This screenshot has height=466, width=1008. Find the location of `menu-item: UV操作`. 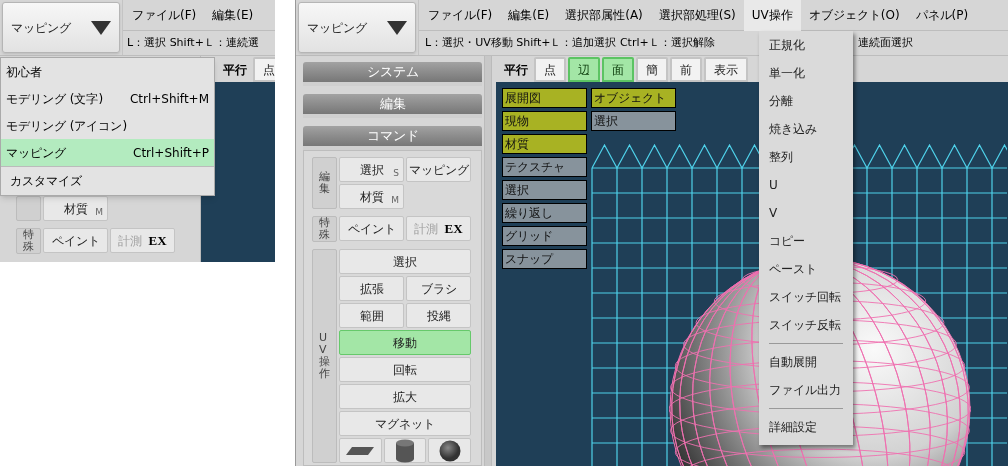

menu-item: UV操作 is located at coordinates (772, 15).